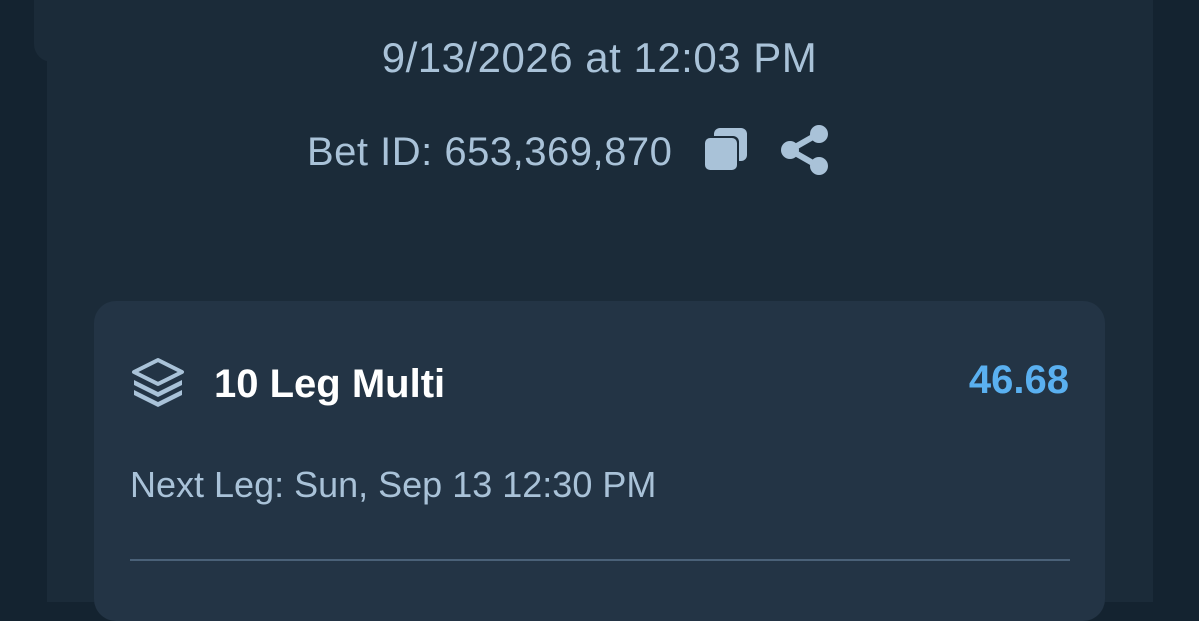  Describe the element at coordinates (393, 484) in the screenshot. I see `next-leg-info: Next Leg: Sun, Sep 13 12:30 PM` at that location.